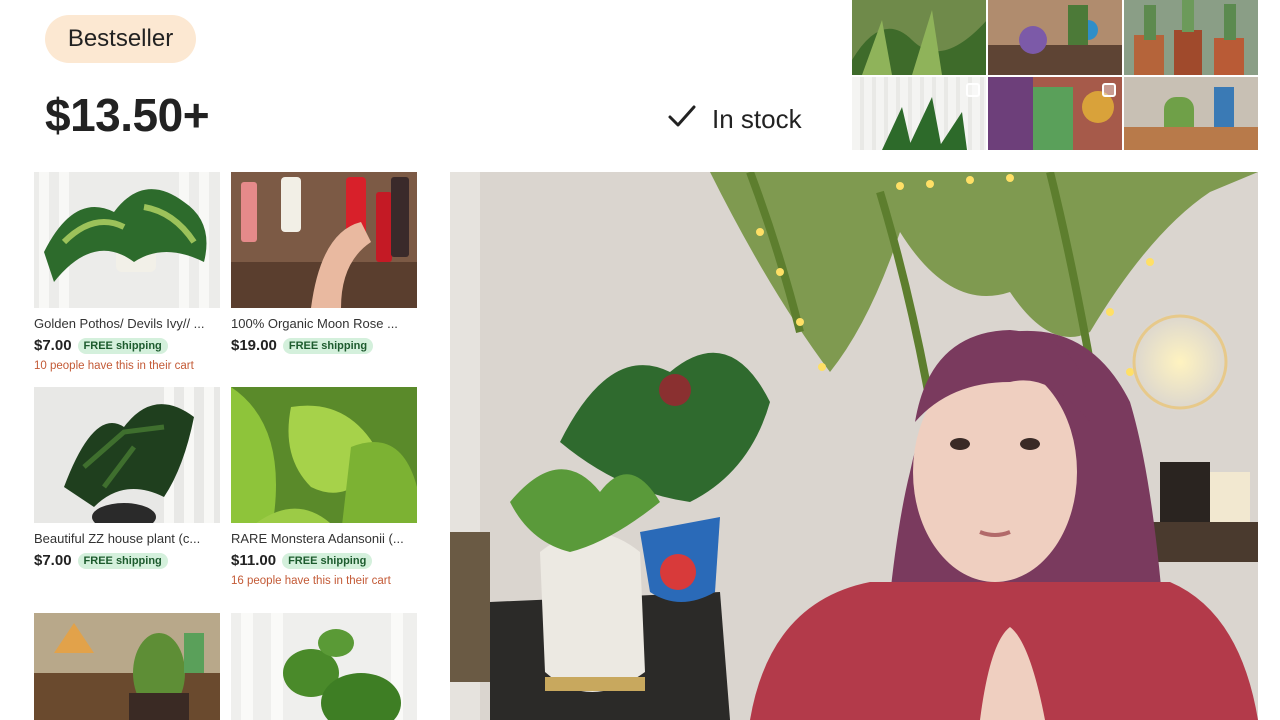 This screenshot has height=720, width=1280. I want to click on stock-label: In stock, so click(757, 119).